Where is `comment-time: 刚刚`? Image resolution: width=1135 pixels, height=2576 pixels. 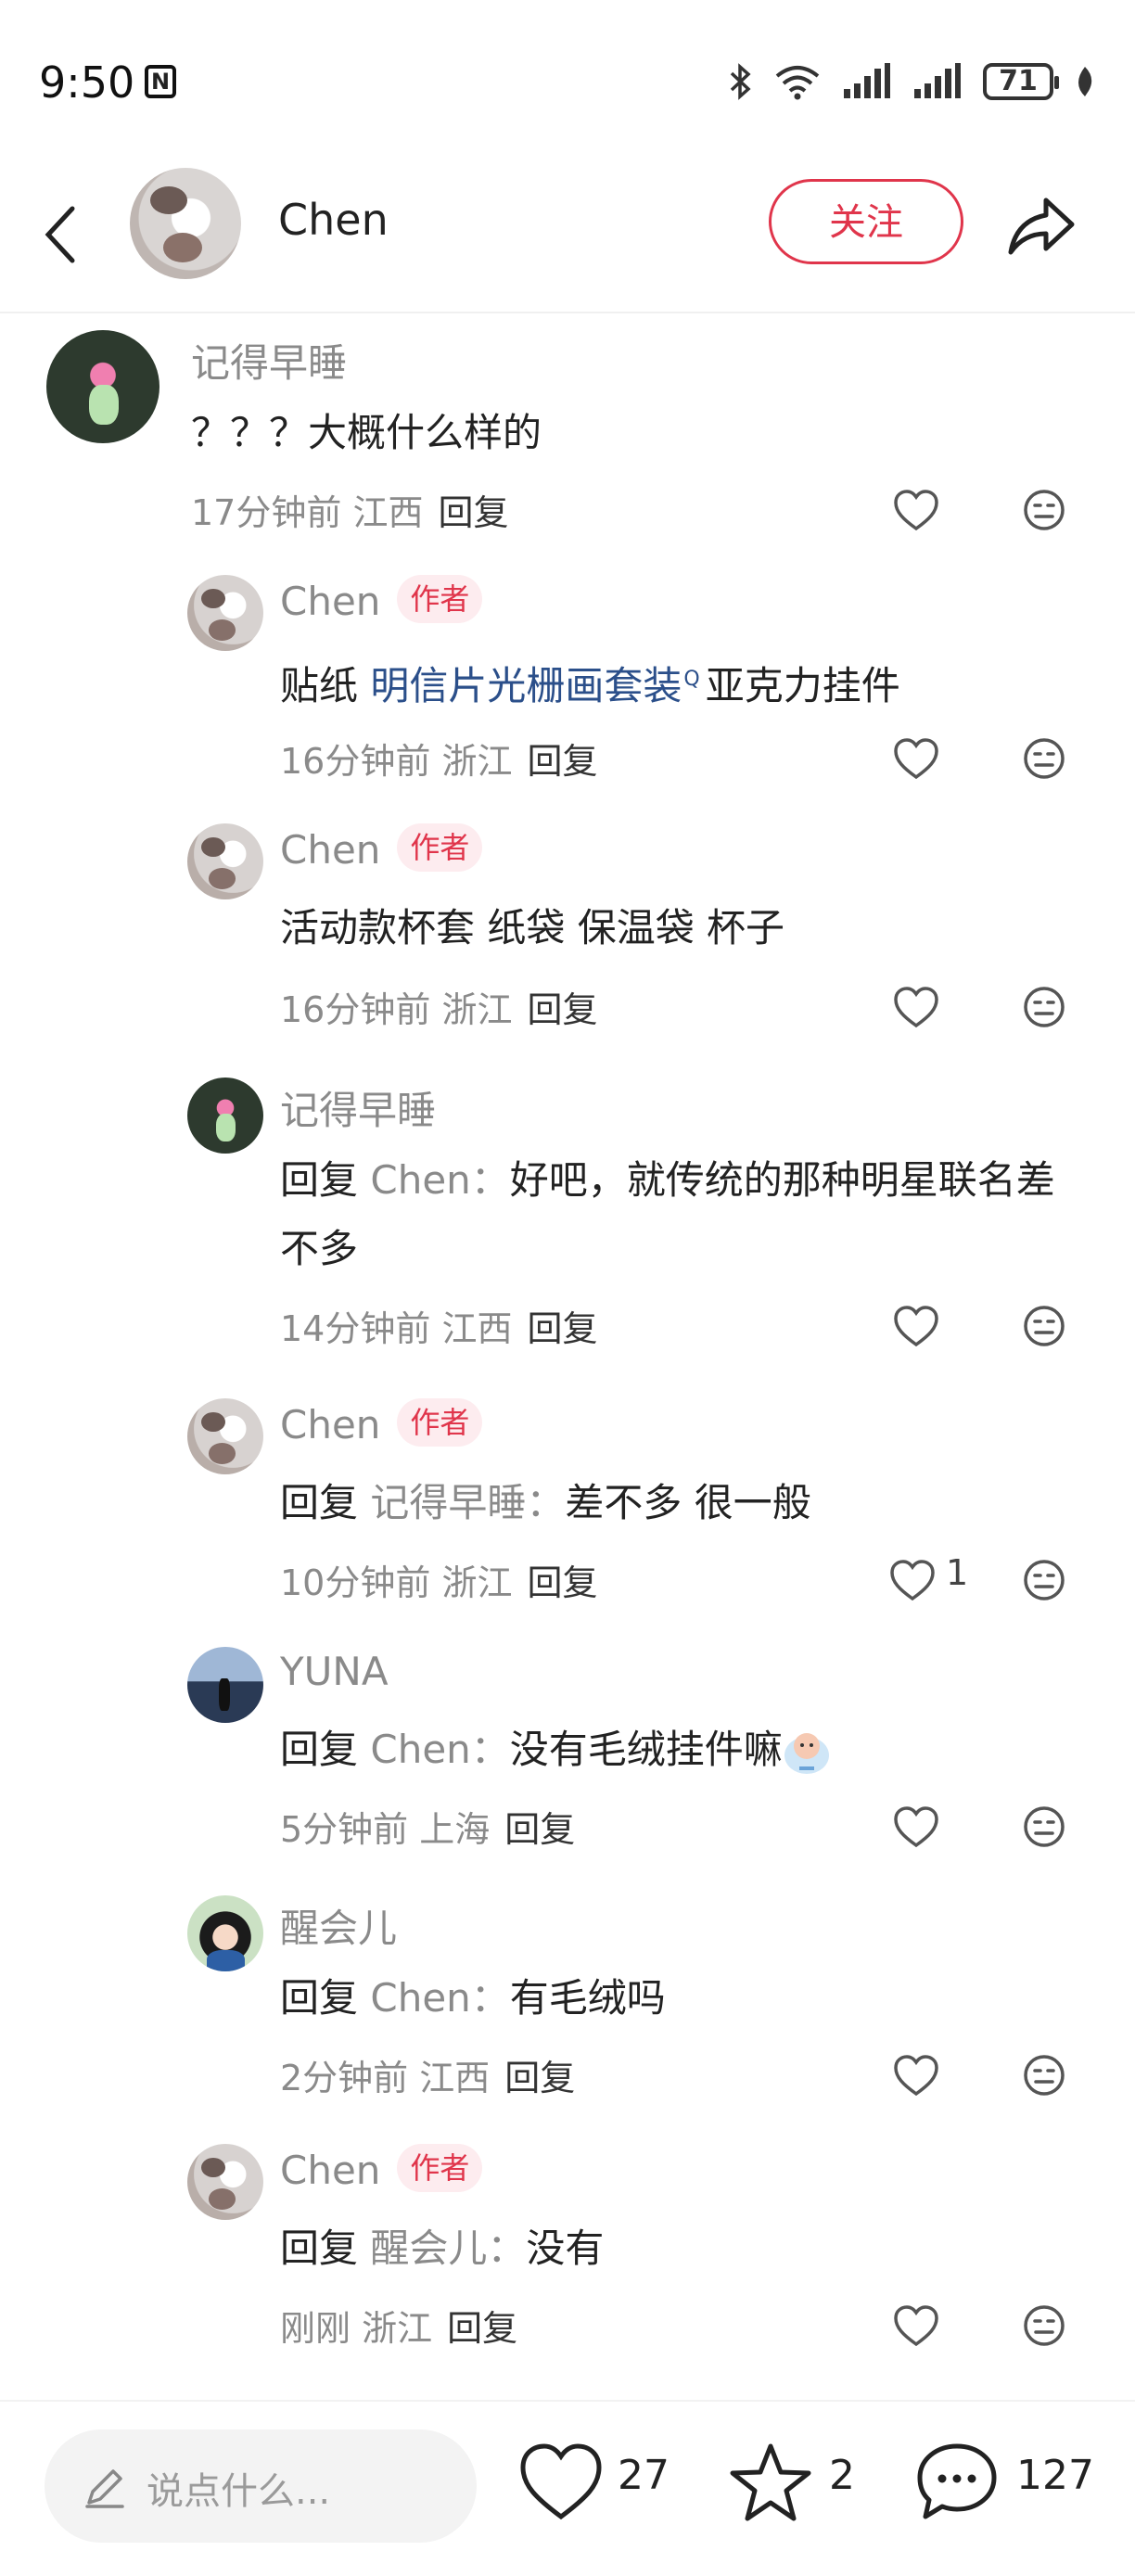
comment-time: 刚刚 is located at coordinates (315, 2328).